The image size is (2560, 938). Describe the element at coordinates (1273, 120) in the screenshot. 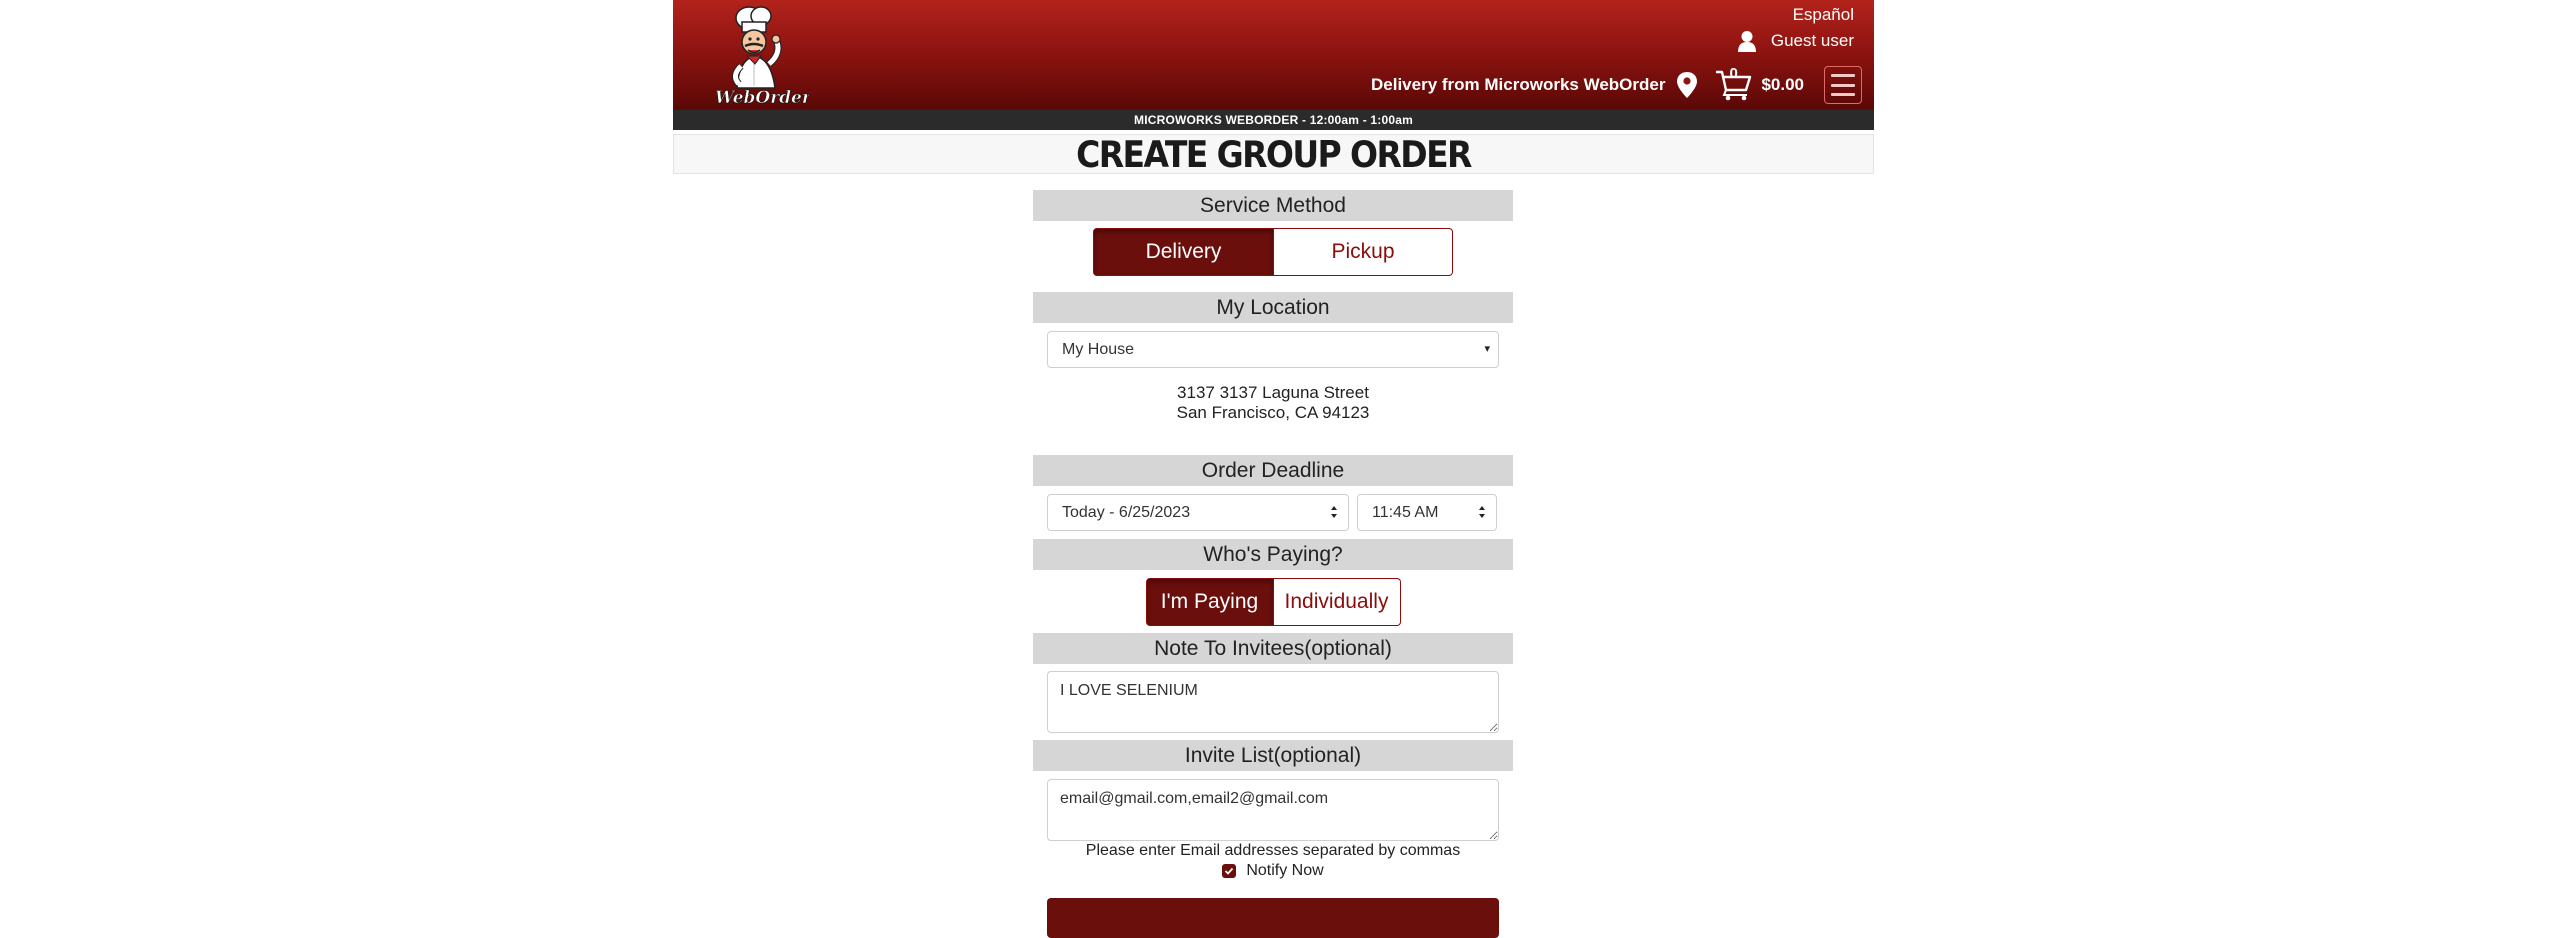

I see `store-hours-bar: MICROWORKS WEBORDER - 12:00am - 1:00am` at that location.